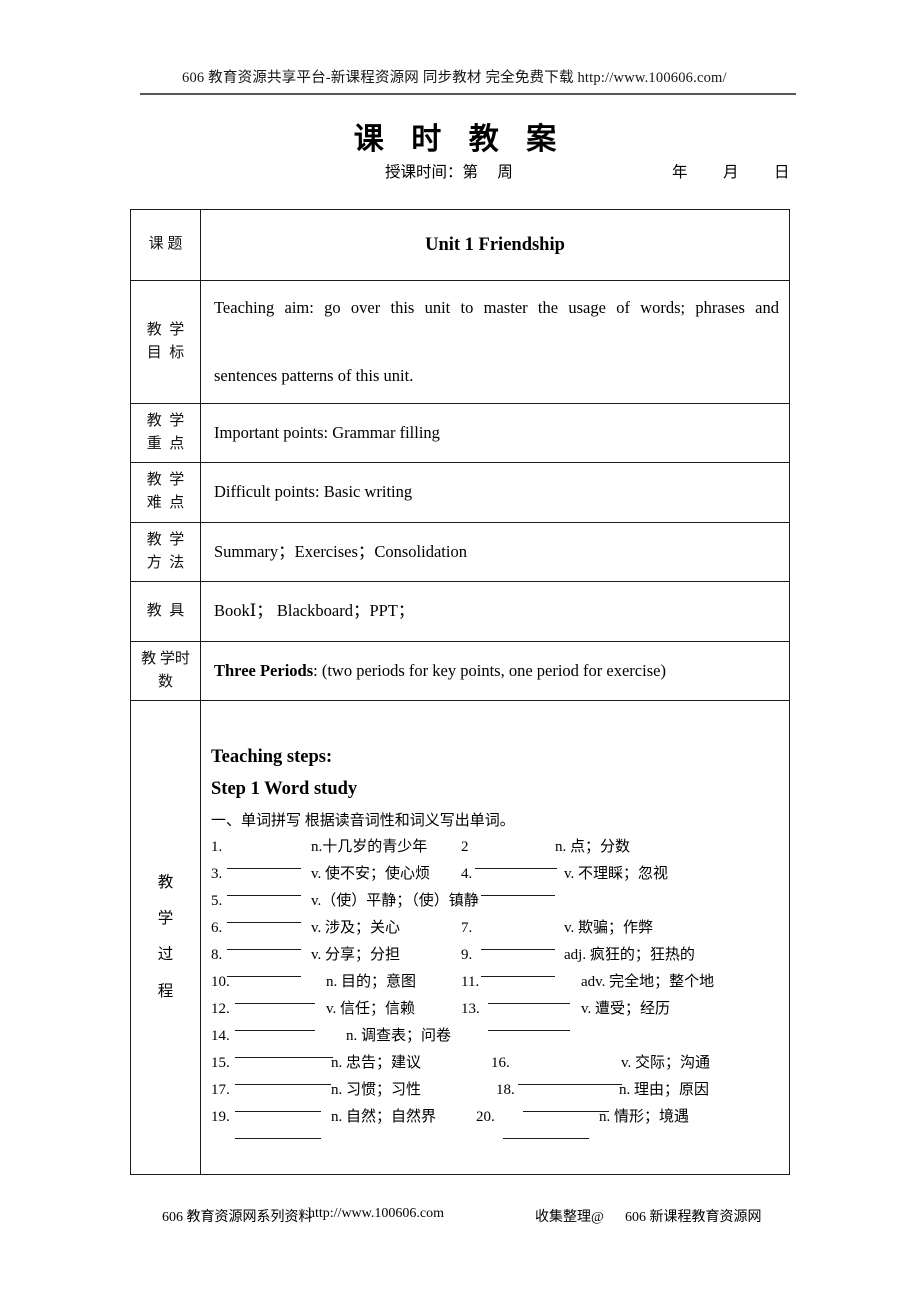  I want to click on footer-left-text: 606 教育资源网系列资料, so click(237, 1217).